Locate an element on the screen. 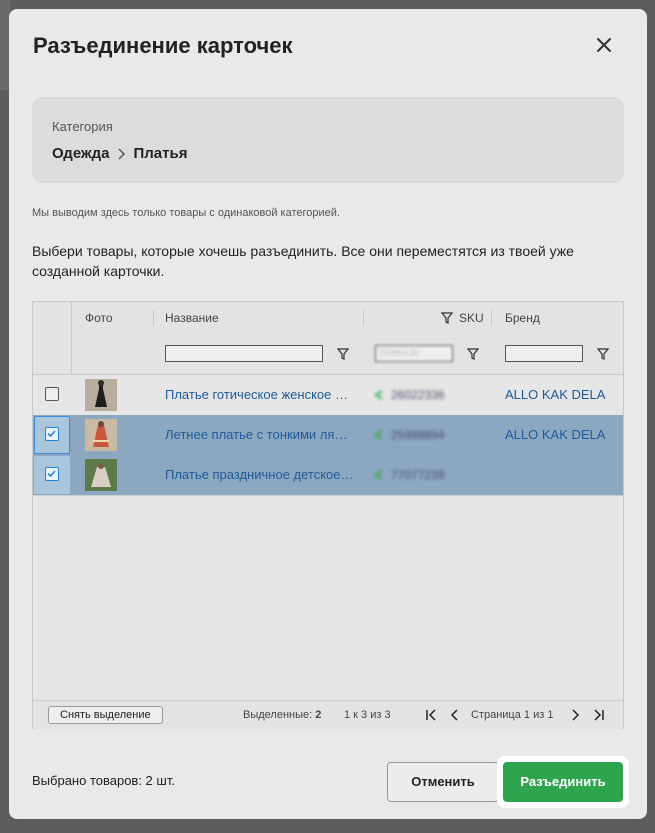 The width and height of the screenshot is (655, 833). product-name-link: Платье готическое женское длинное is located at coordinates (260, 395).